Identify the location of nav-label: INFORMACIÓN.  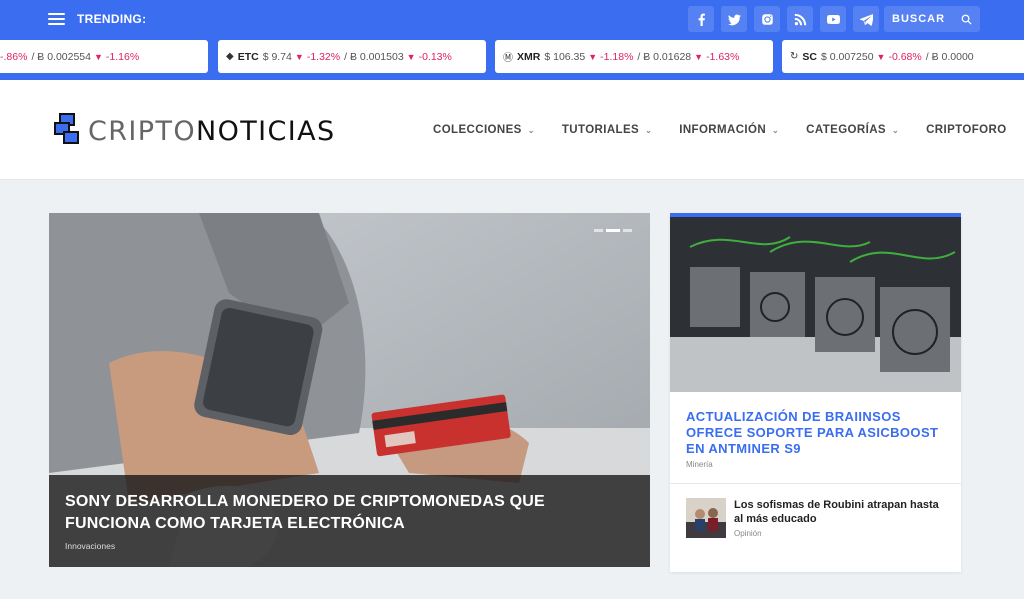
(723, 130).